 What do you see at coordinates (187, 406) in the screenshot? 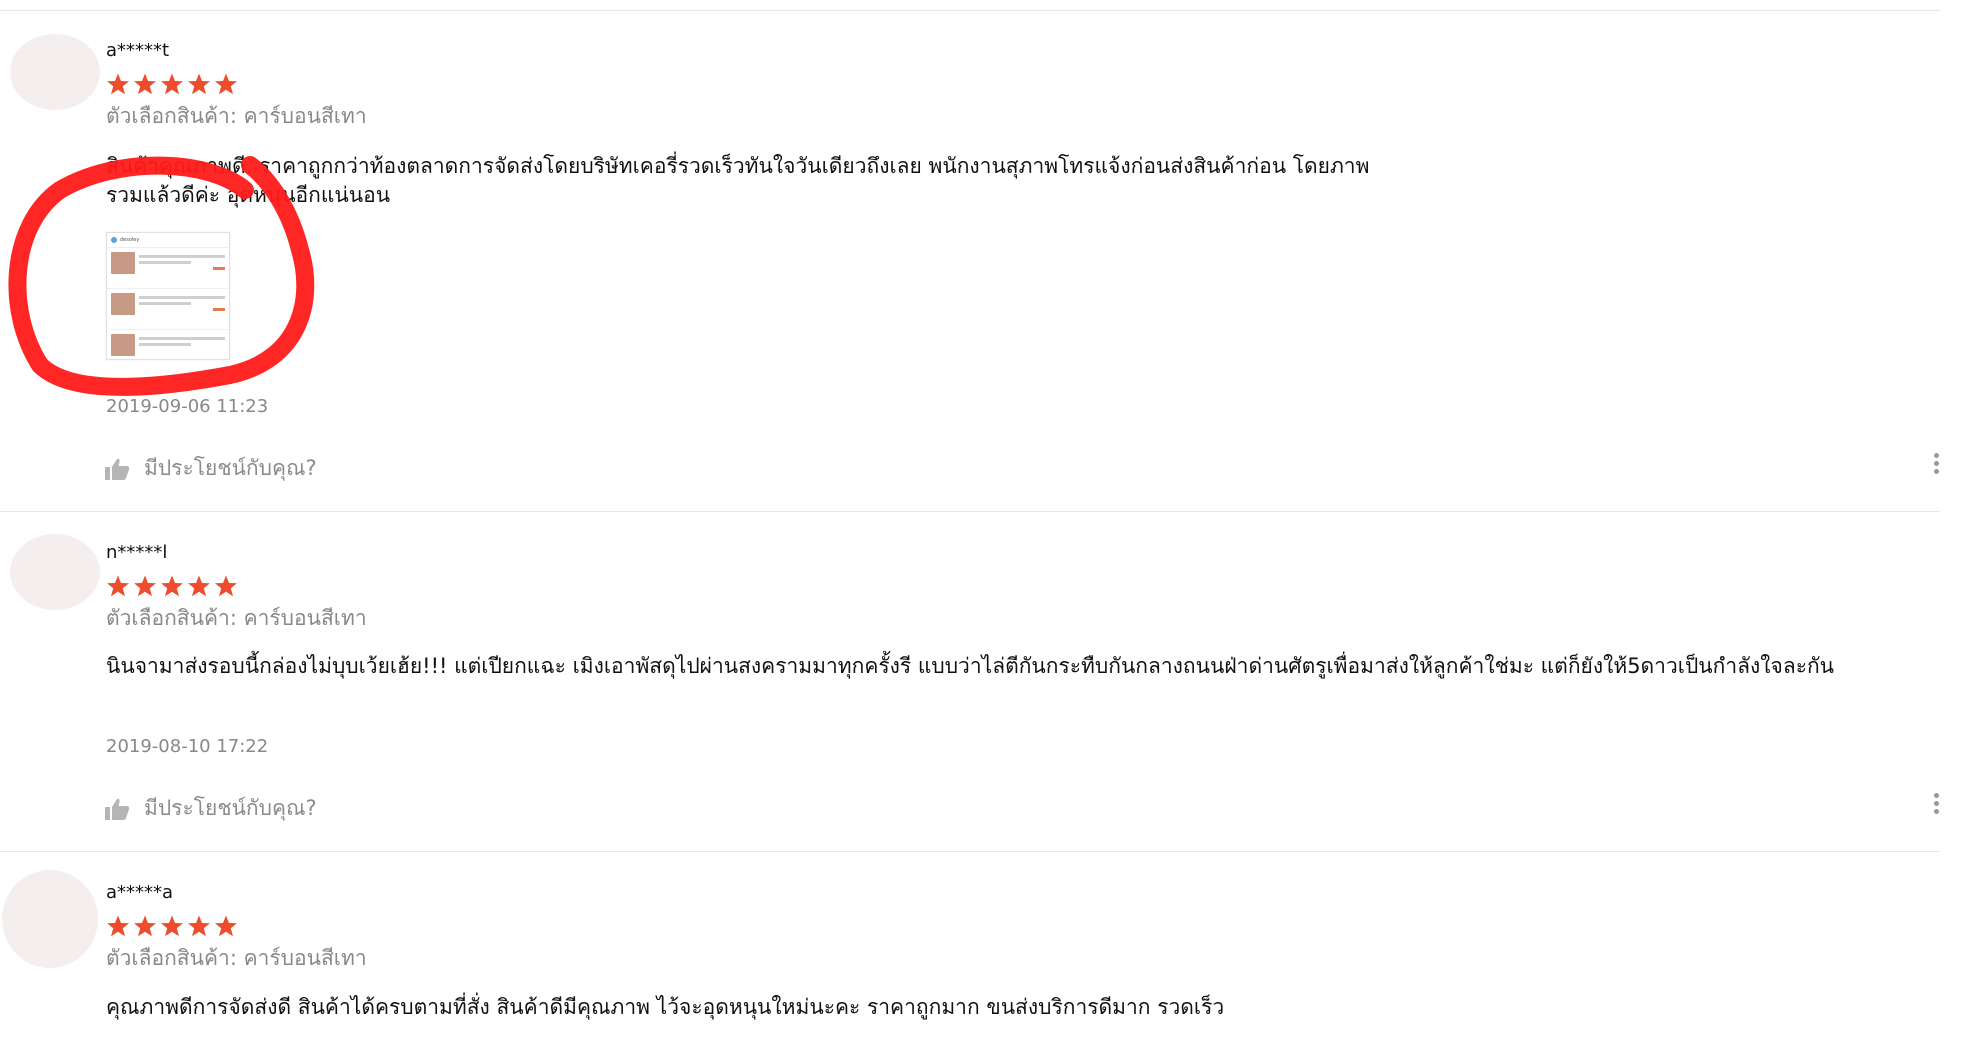
I see `review-timestamp: 2019-09-06 11:23` at bounding box center [187, 406].